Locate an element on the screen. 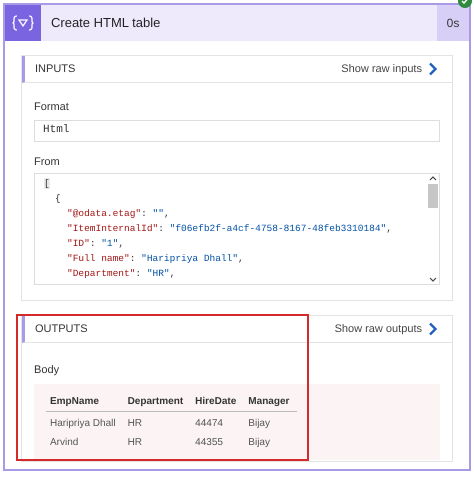  code-line: "ItemInternalId": "f06efb2f-a4cf-4758-8167-48feb3310184", is located at coordinates (229, 229).